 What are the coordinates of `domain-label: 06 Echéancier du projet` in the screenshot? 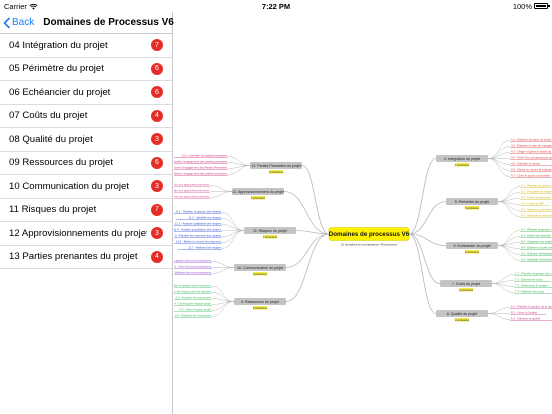 It's located at (60, 92).